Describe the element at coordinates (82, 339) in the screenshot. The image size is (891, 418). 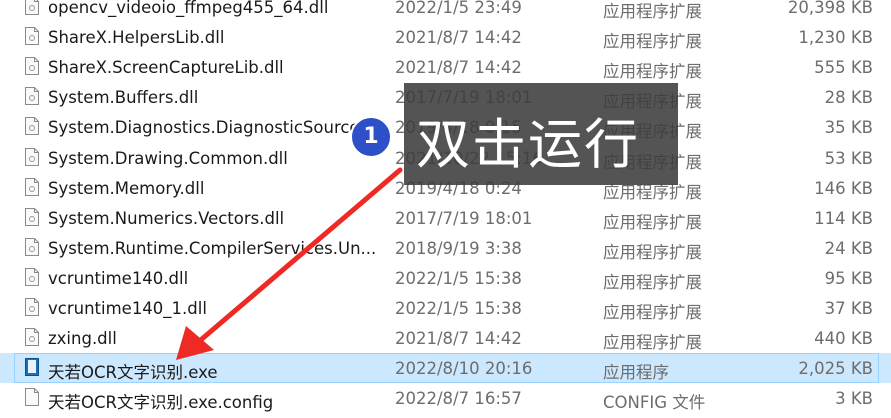
I see `file-name: zxing.dll` at that location.